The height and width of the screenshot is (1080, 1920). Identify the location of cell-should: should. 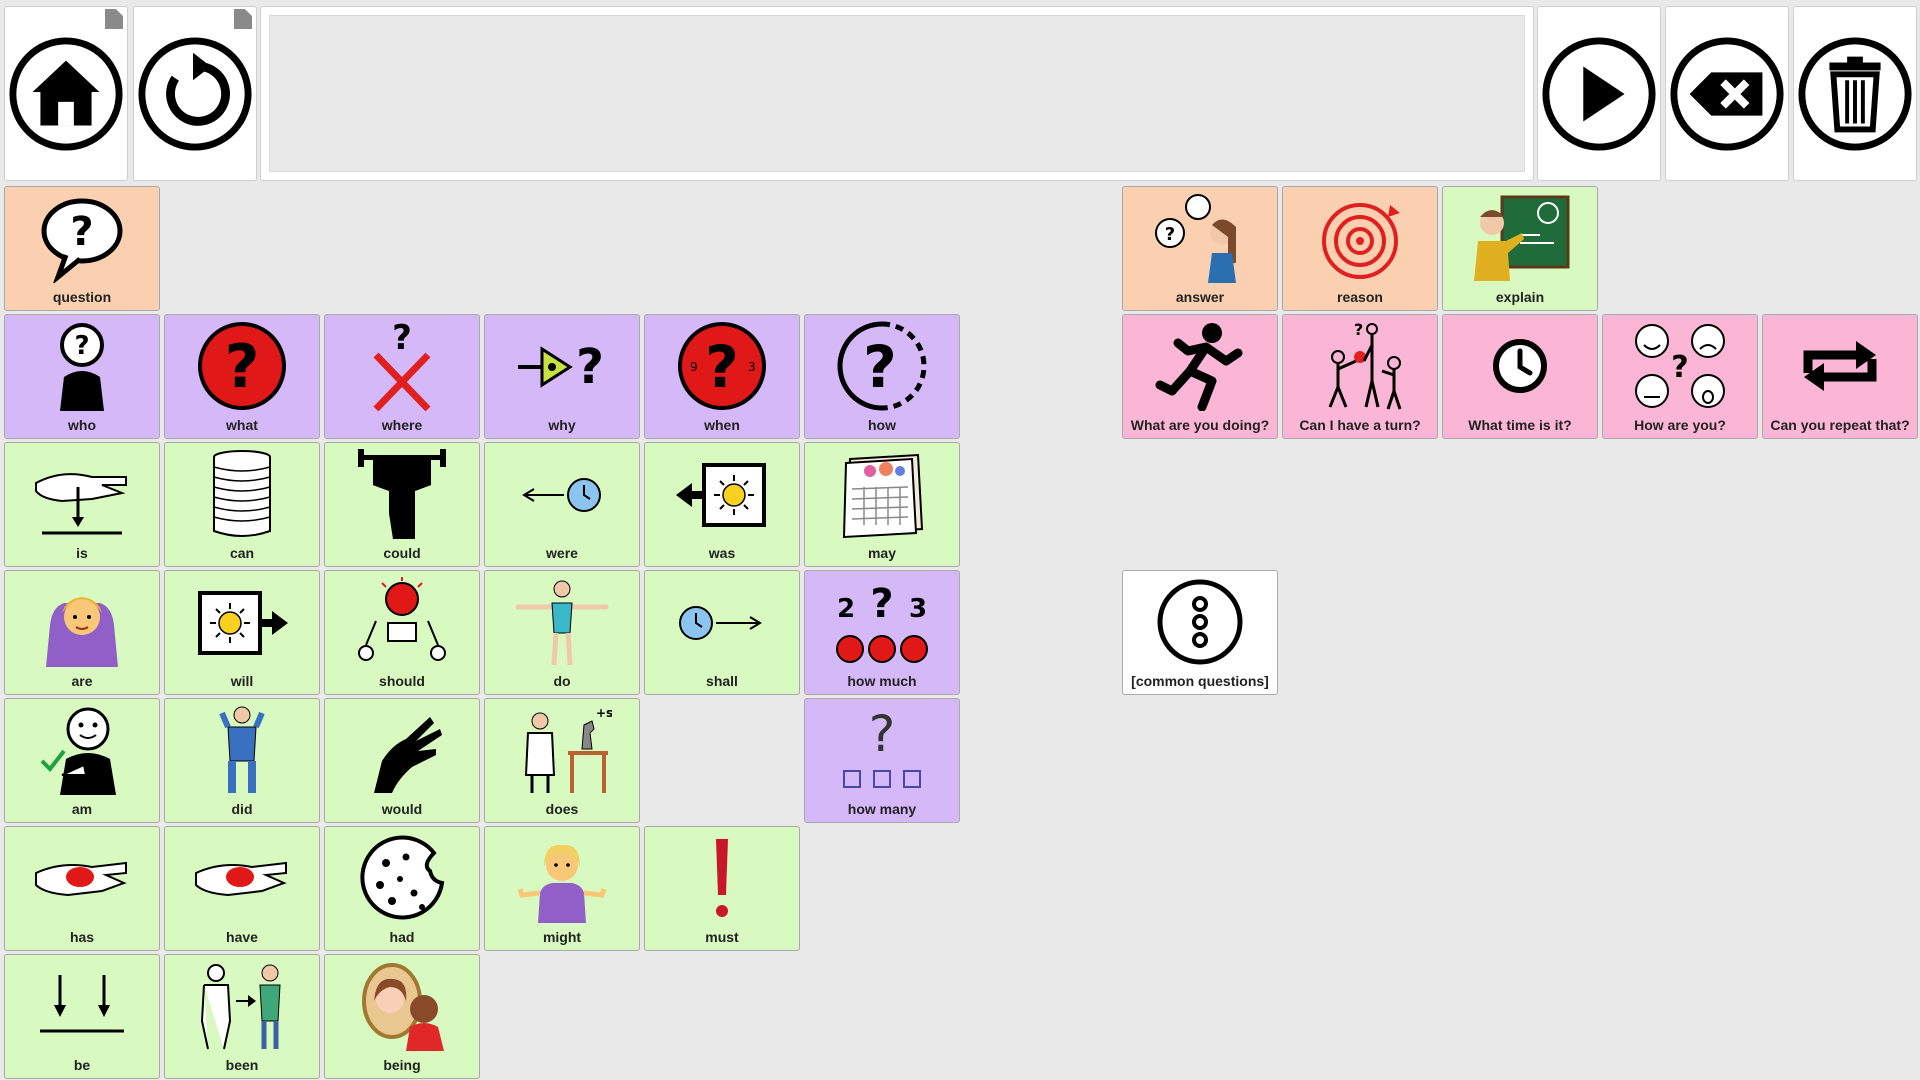
(402, 632).